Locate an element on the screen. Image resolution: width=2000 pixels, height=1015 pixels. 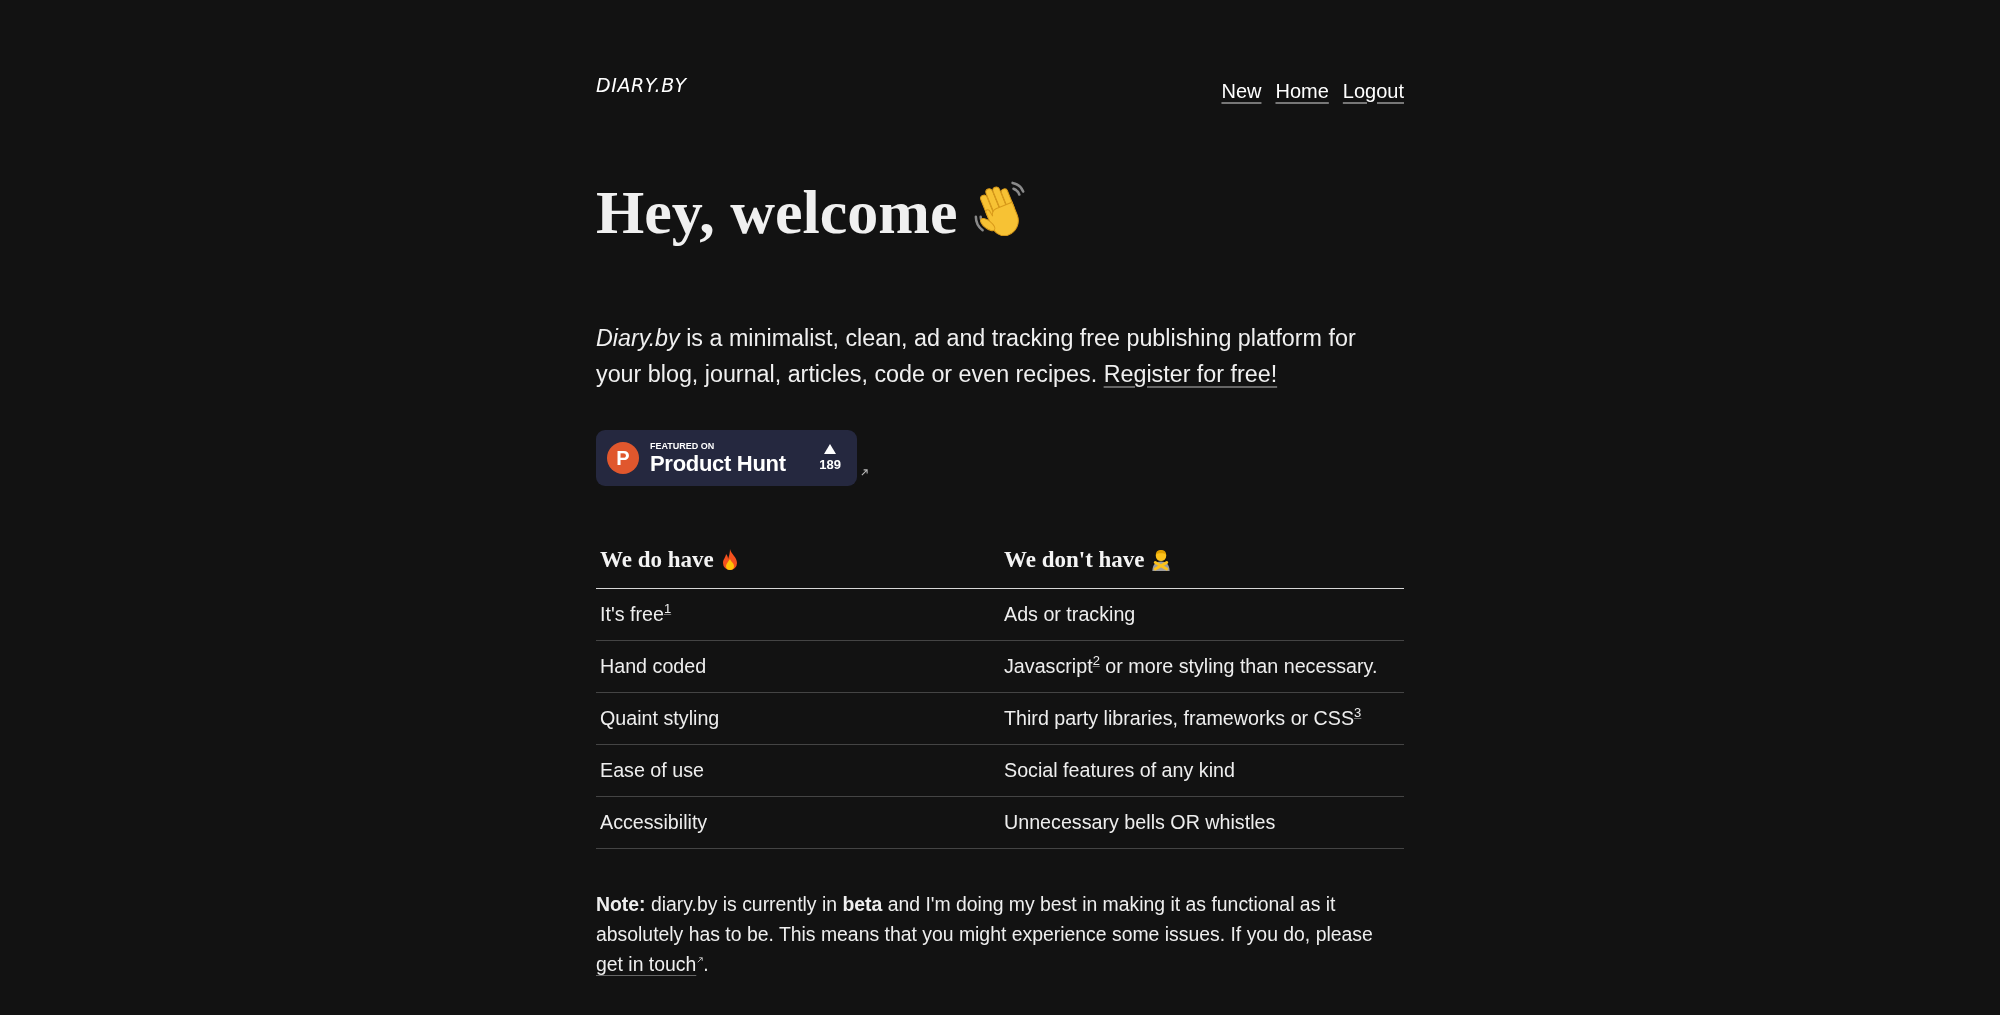
table-cell: Hand coded is located at coordinates (798, 666).